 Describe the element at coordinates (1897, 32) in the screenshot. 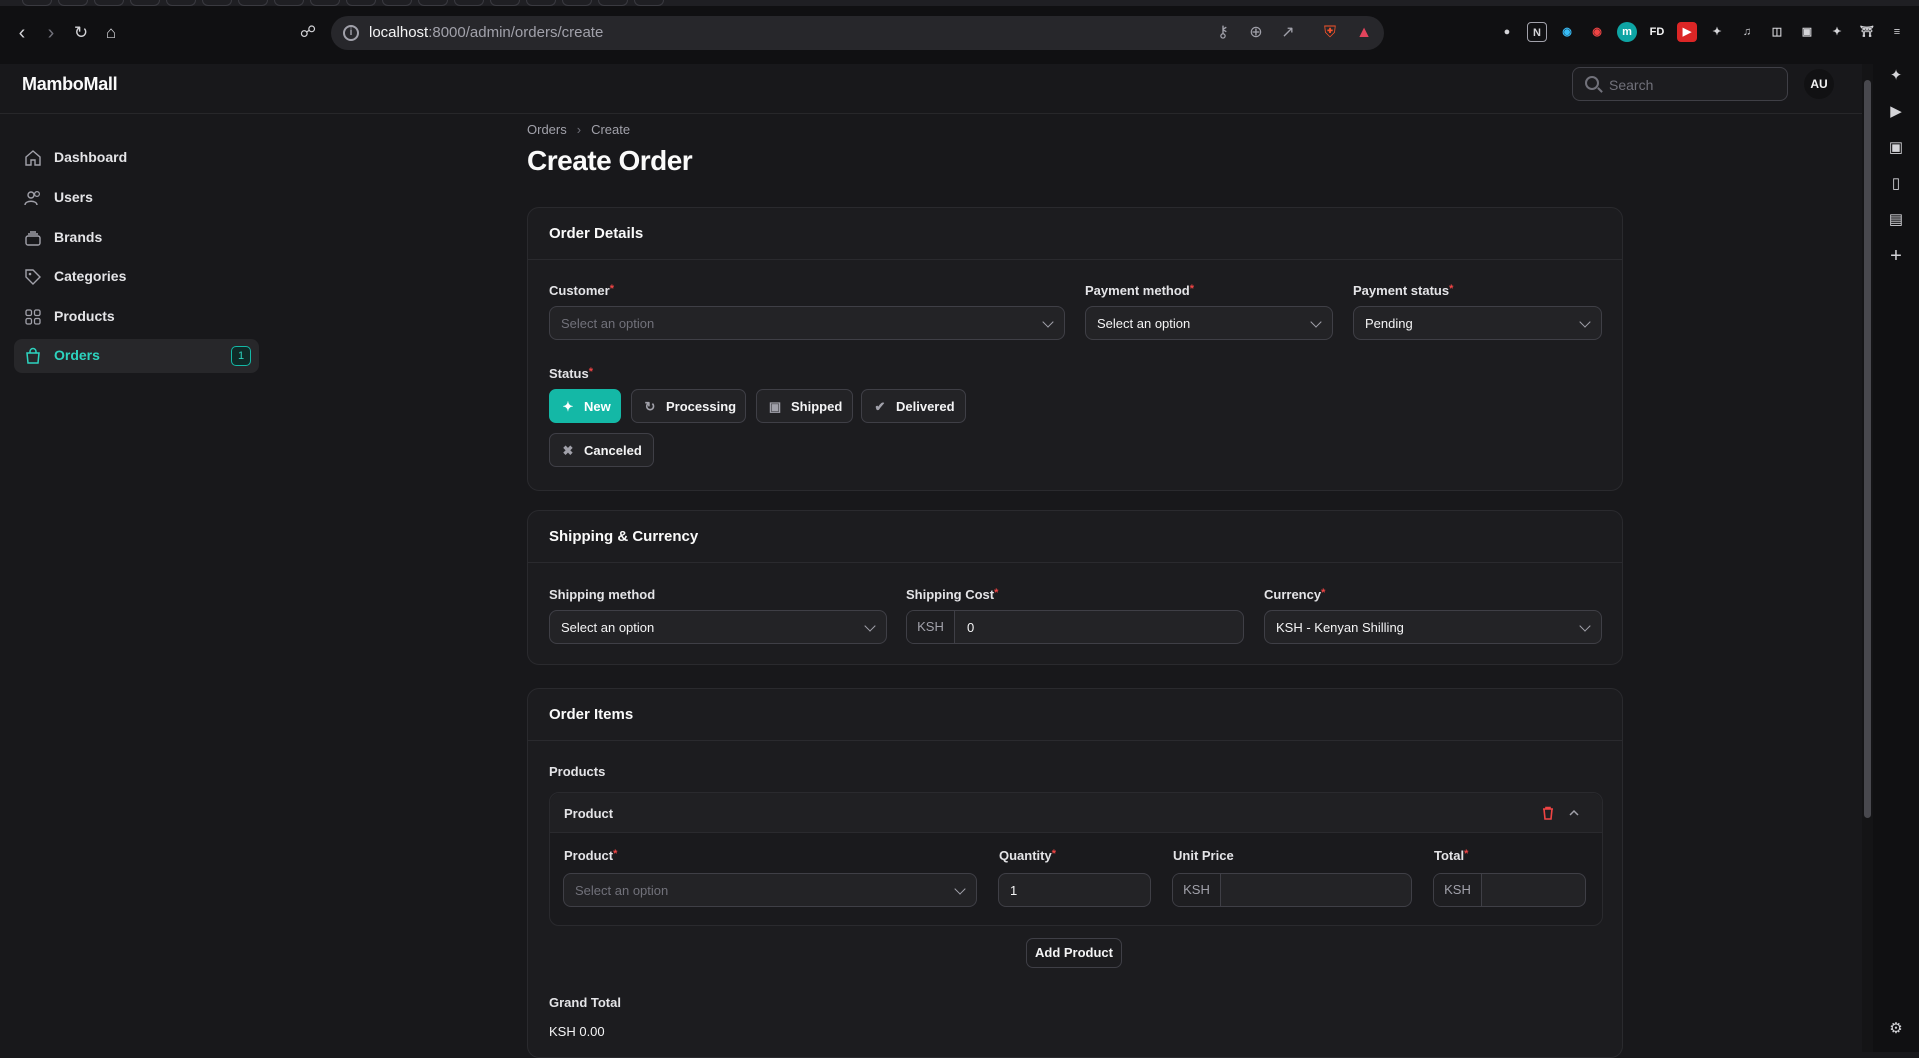

I see `menu-icon: ≡` at that location.